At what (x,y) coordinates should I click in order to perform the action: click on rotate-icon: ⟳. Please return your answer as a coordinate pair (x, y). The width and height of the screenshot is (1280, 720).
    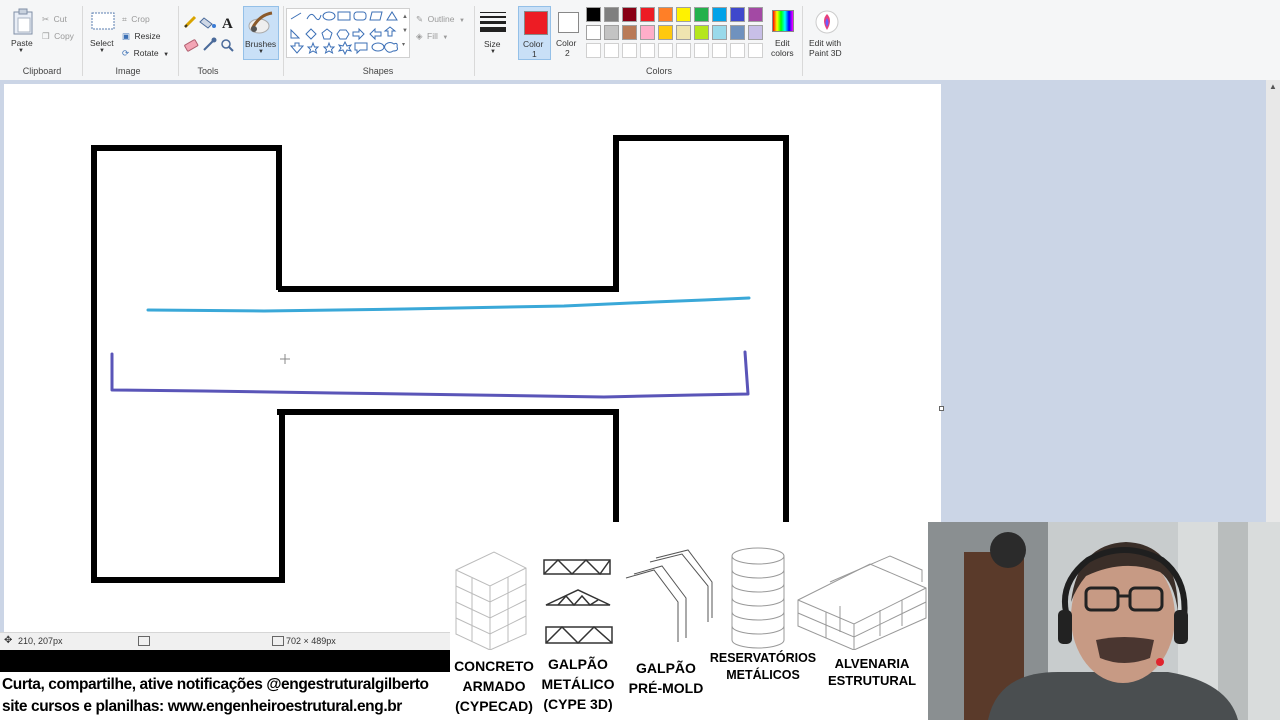
    Looking at the image, I should click on (126, 53).